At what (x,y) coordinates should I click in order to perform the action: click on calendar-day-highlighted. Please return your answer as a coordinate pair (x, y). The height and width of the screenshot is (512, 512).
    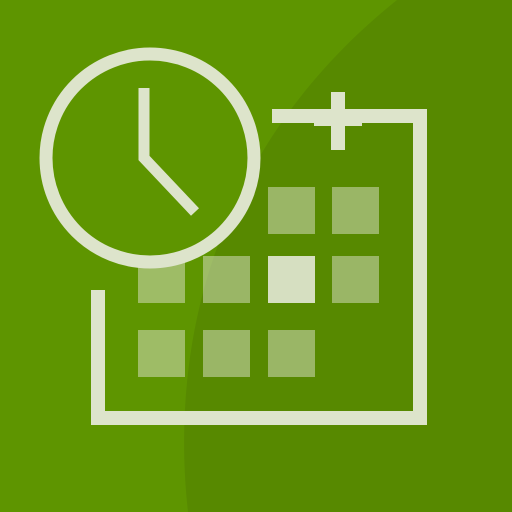
    Looking at the image, I should click on (291, 279).